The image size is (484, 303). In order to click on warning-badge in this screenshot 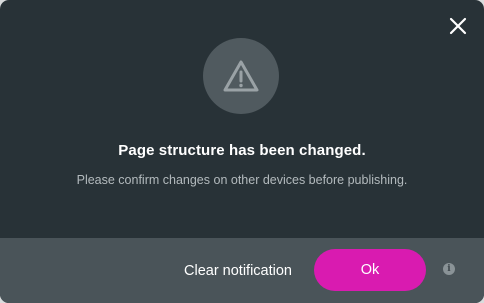, I will do `click(241, 76)`.